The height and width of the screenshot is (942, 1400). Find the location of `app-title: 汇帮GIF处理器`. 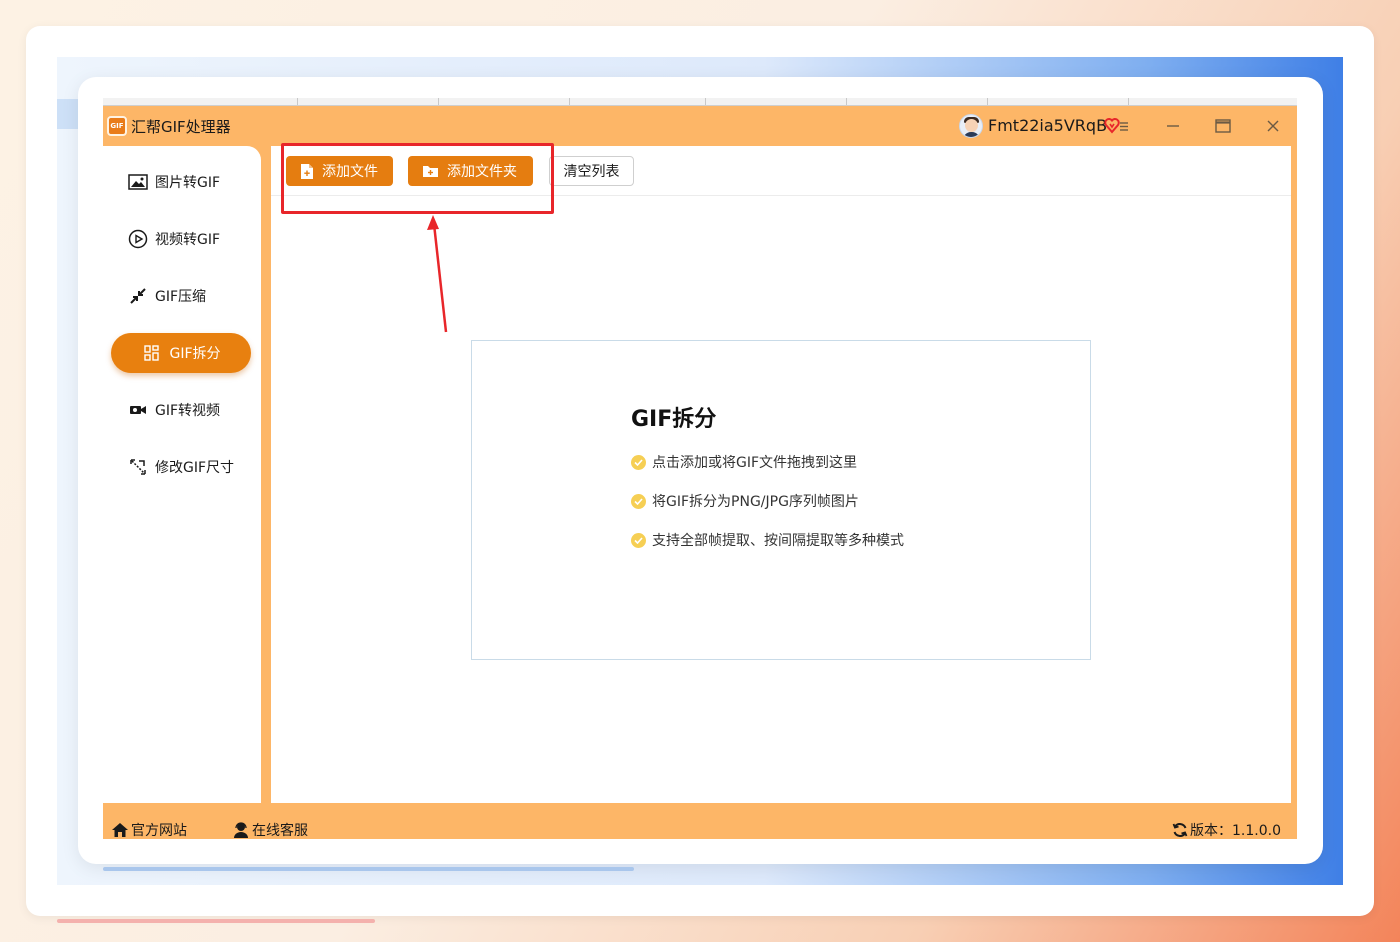

app-title: 汇帮GIF处理器 is located at coordinates (181, 127).